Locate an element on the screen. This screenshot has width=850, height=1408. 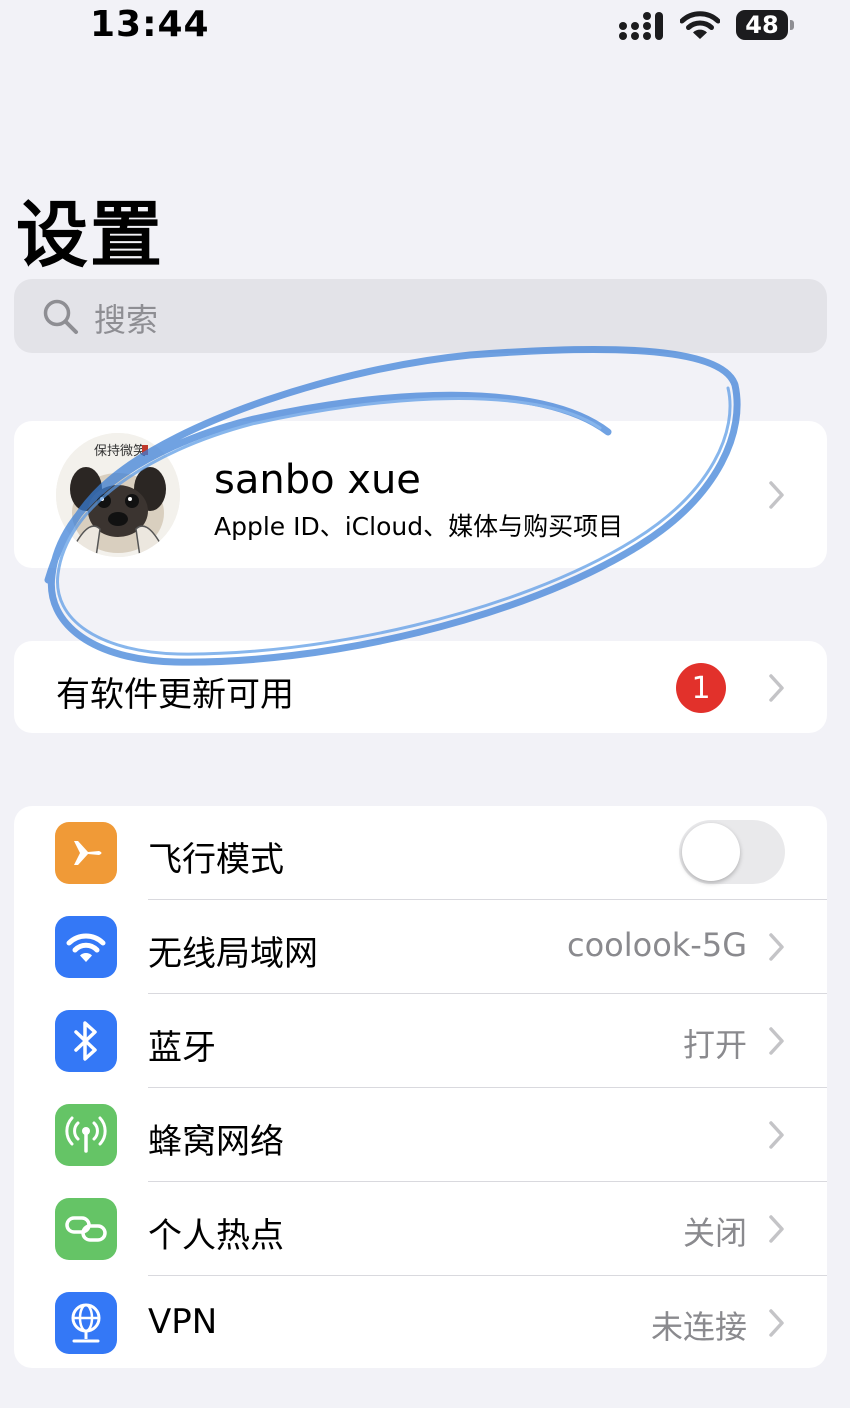
settings-row-label: 蜂窝网络 is located at coordinates (216, 1142).